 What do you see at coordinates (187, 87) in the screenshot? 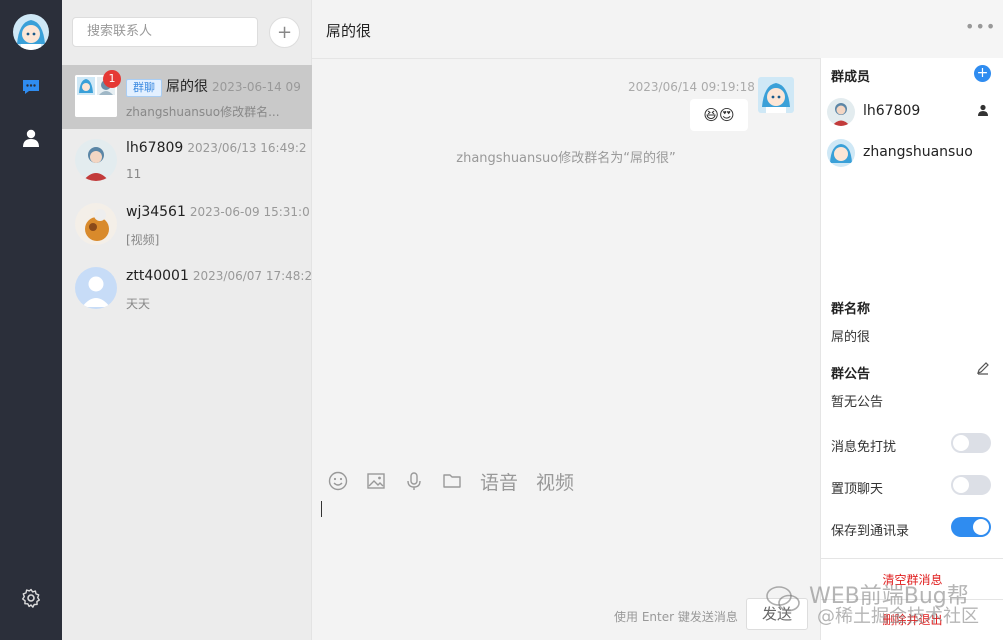
I see `contact-name: 屌的很` at bounding box center [187, 87].